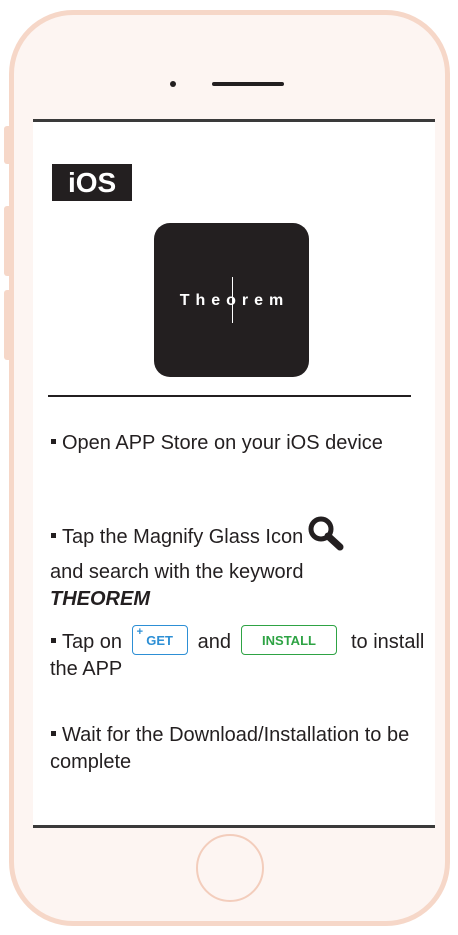 This screenshot has height=935, width=458. Describe the element at coordinates (100, 599) in the screenshot. I see `search-keyword: THEOREM` at that location.